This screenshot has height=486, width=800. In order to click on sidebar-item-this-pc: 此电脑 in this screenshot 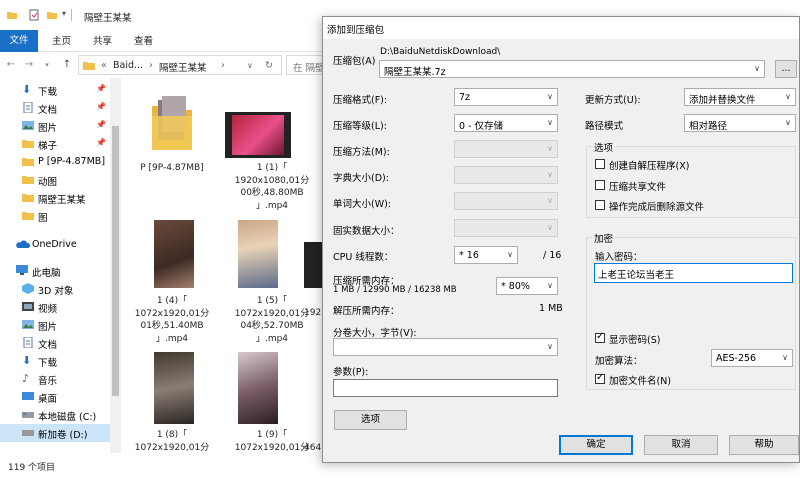, I will do `click(56, 271)`.